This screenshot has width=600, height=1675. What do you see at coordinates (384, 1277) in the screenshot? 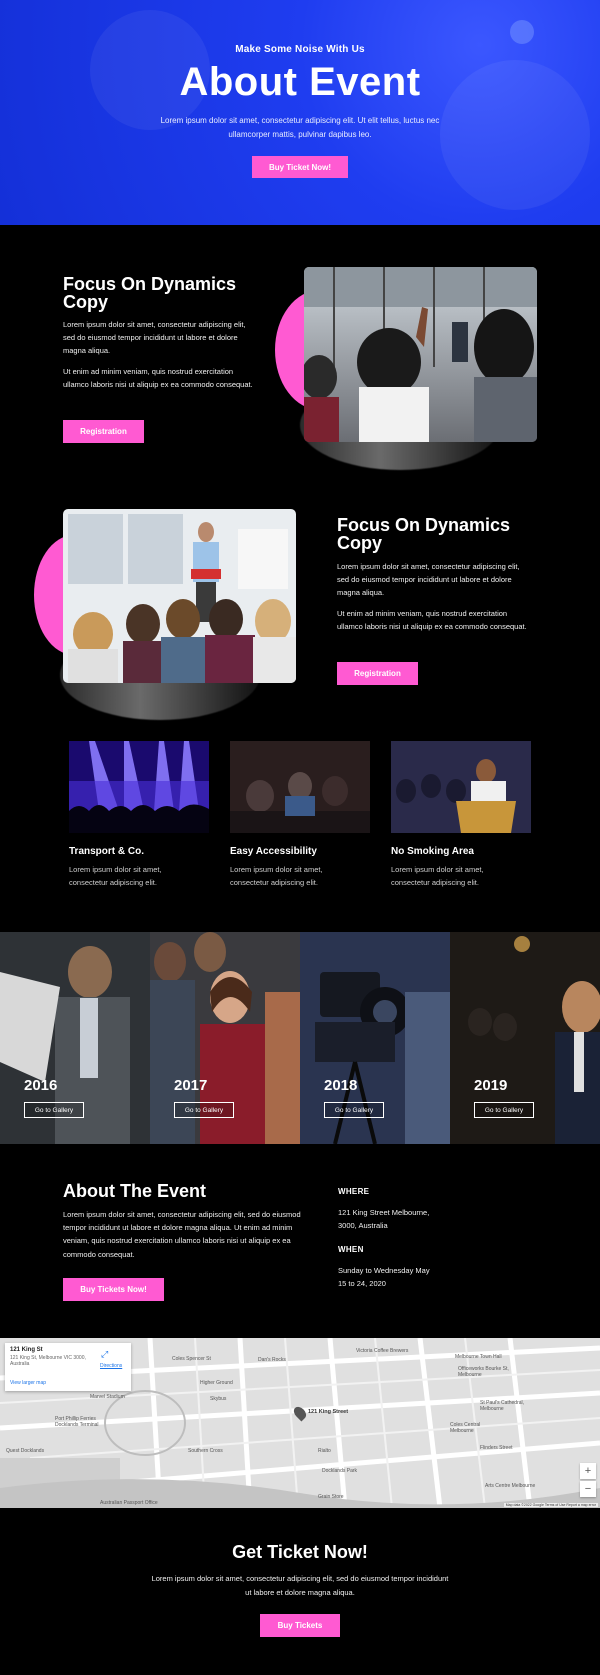
I see `when-value: Sunday to Wednesday May 15 to 24, 2020` at bounding box center [384, 1277].